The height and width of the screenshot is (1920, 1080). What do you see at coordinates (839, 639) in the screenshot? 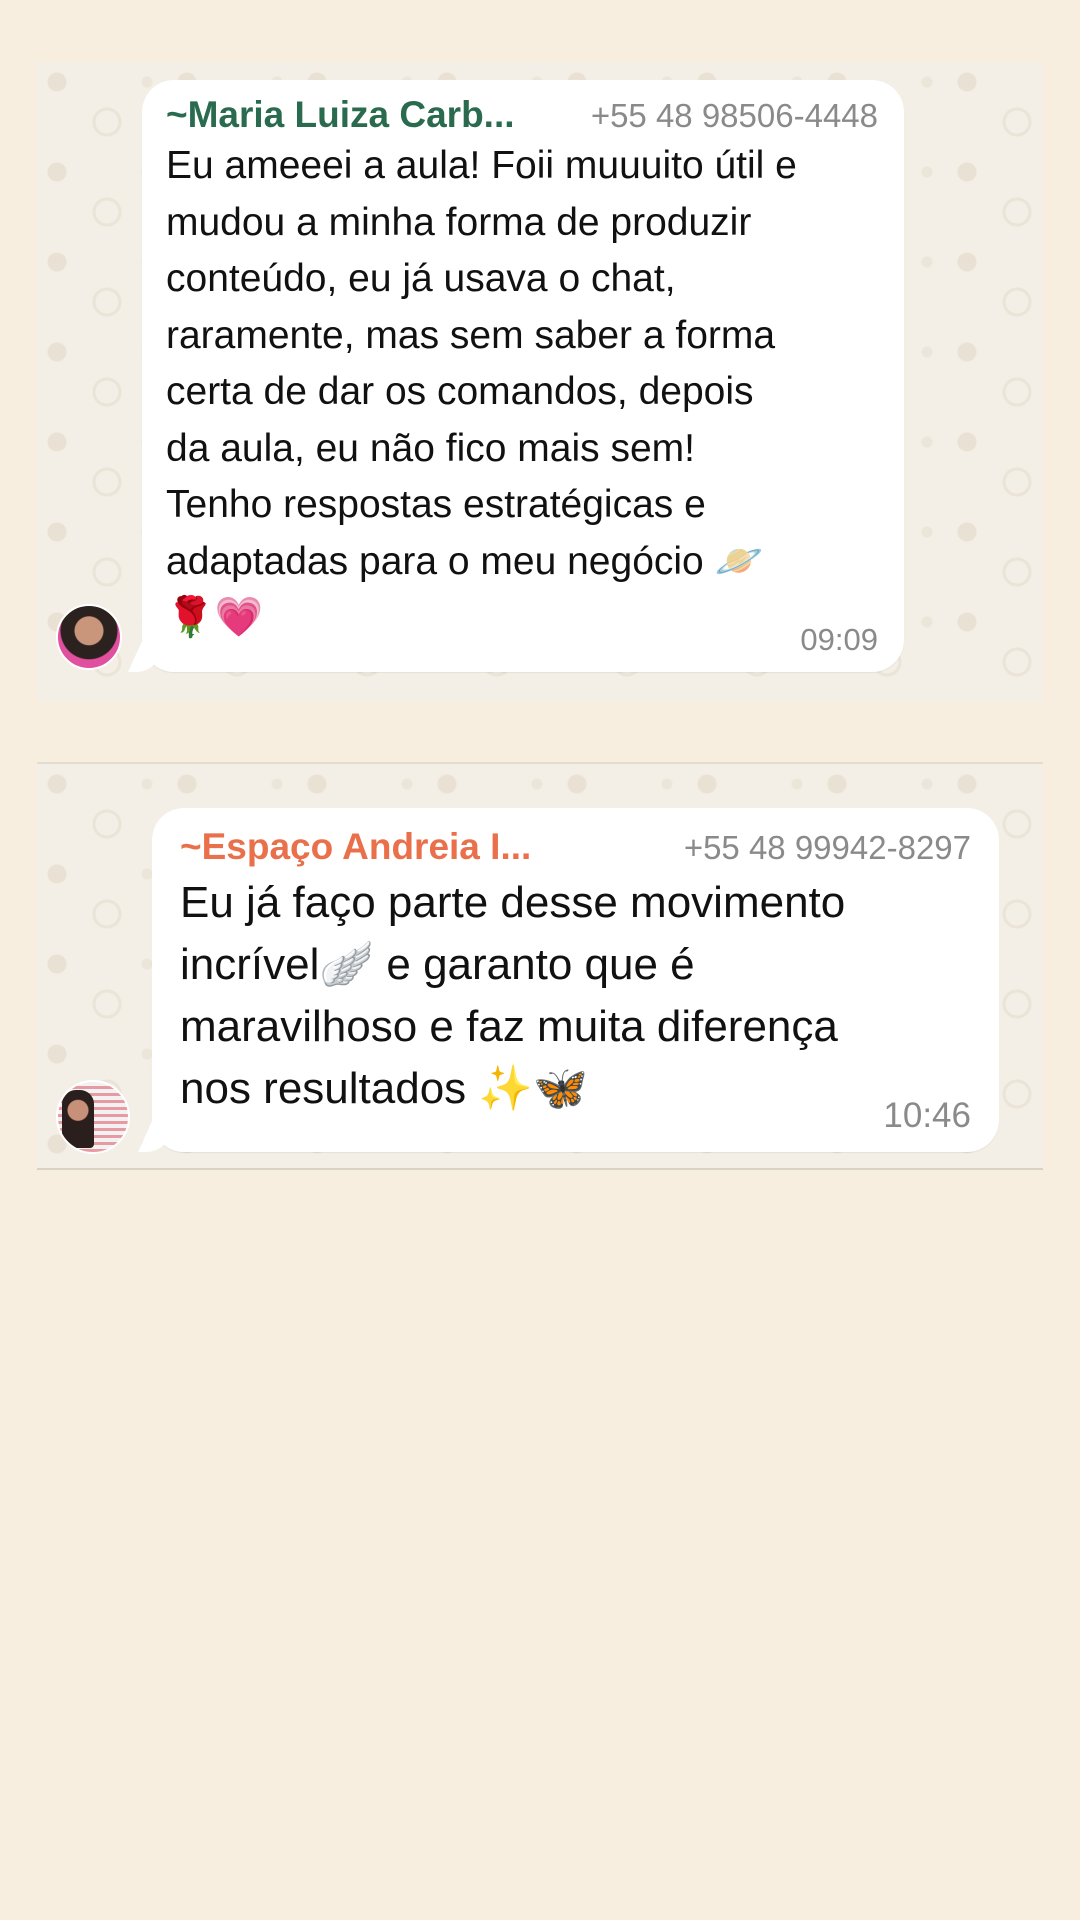
I see `message-time: 09:09` at bounding box center [839, 639].